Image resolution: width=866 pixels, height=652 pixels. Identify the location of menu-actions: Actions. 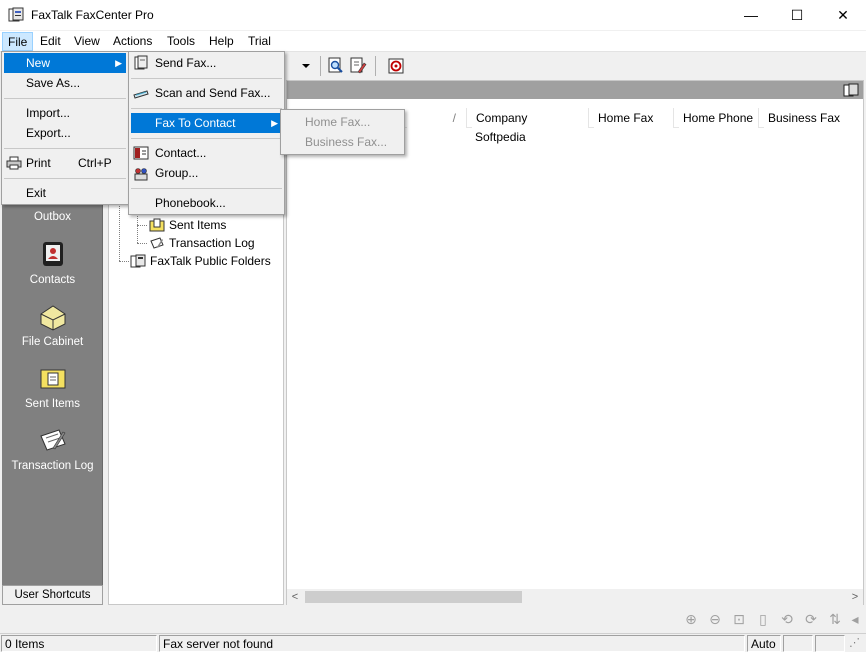
(132, 41).